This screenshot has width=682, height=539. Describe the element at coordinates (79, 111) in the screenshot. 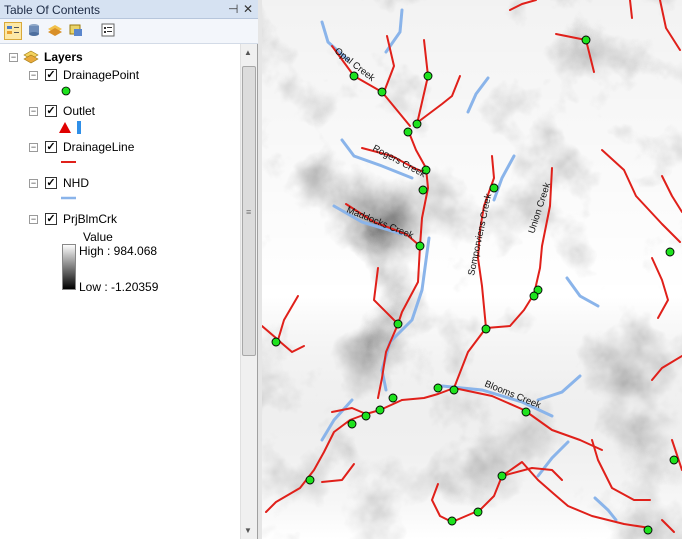

I see `layer-outlet-label: Outlet` at that location.